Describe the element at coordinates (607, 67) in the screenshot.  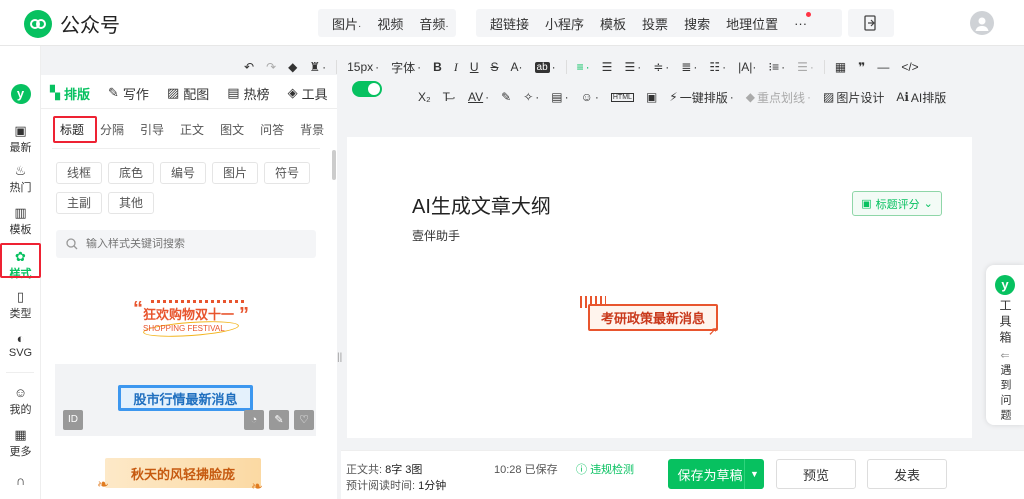
I see `align-center-button: ☰` at that location.